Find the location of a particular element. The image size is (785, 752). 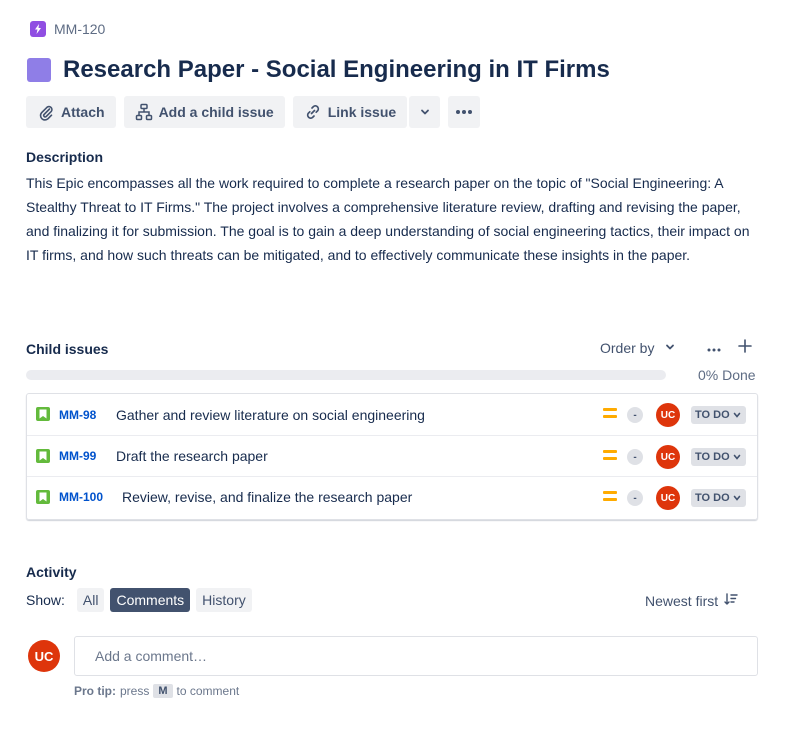

pro-tip: Pro tip: press M to comment is located at coordinates (156, 691).